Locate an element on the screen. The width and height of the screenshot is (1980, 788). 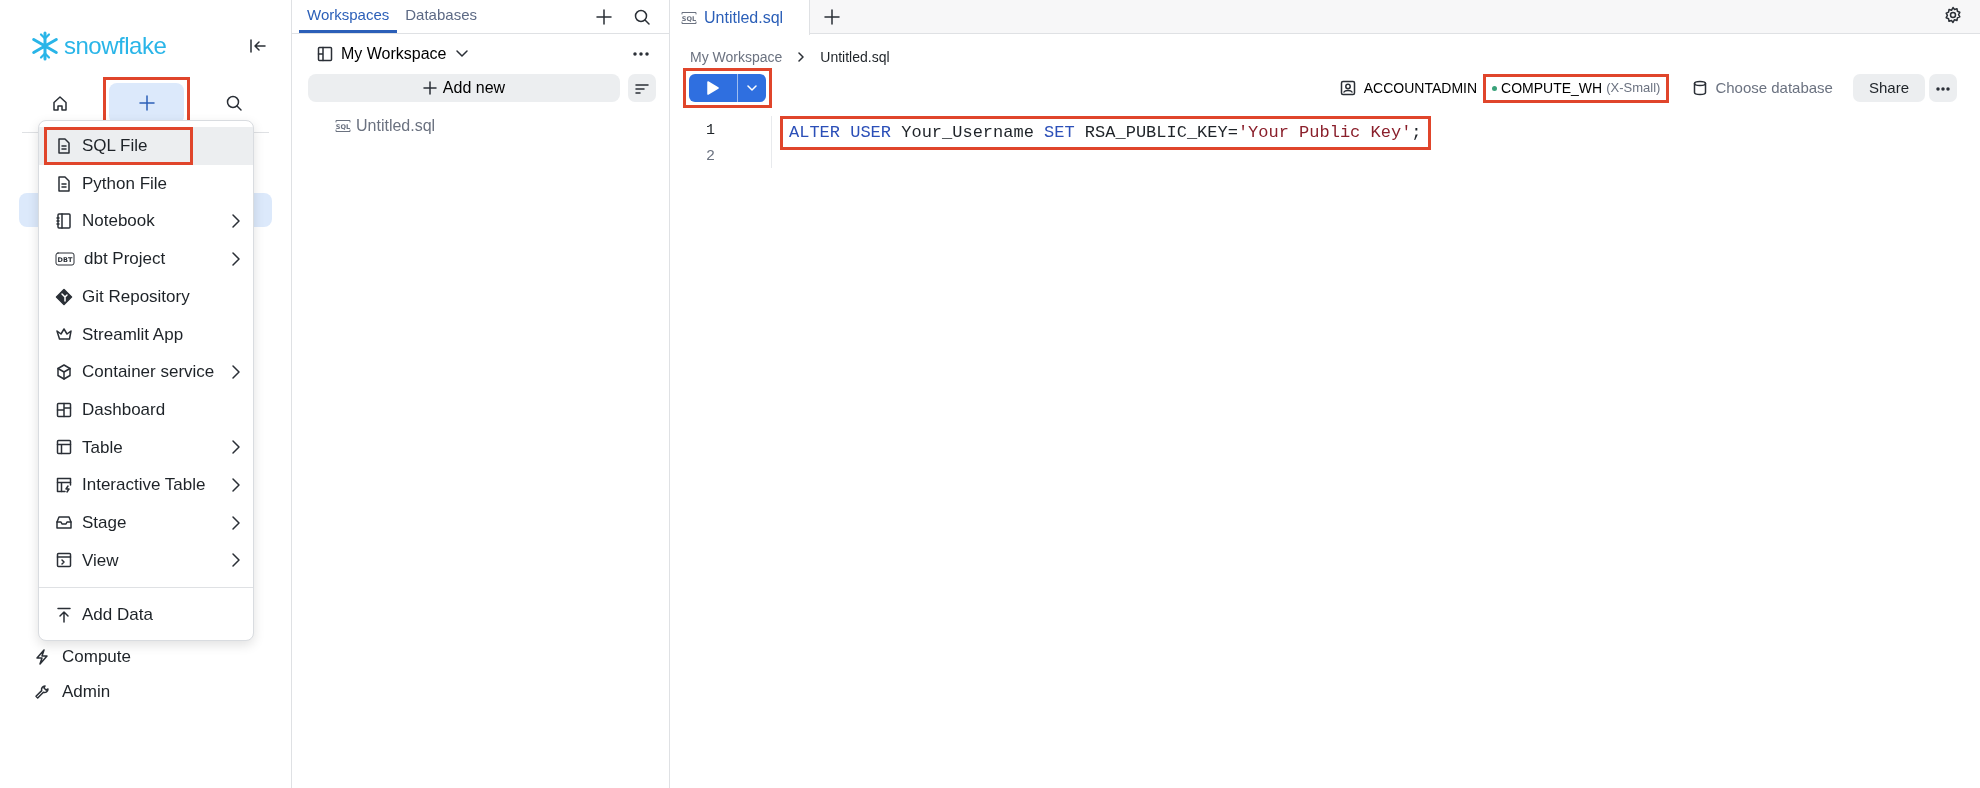
line-number: 1 is located at coordinates (710, 131).